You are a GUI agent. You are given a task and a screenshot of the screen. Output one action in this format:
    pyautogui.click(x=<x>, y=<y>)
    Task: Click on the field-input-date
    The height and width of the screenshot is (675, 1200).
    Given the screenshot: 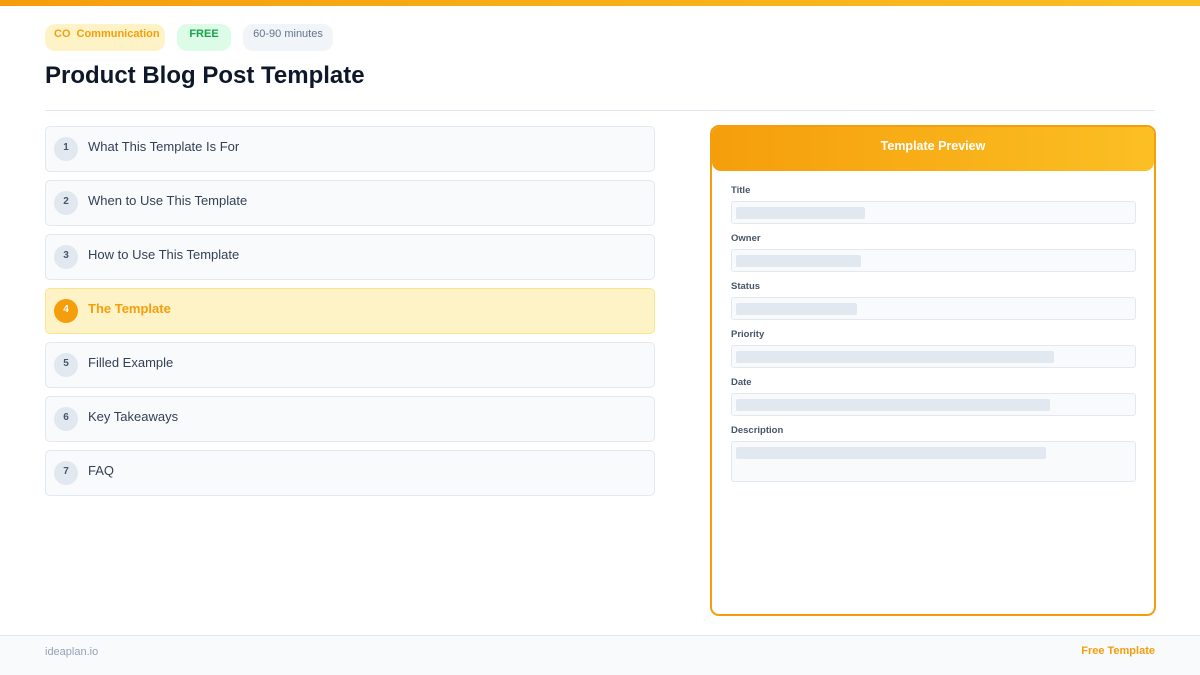 What is the action you would take?
    pyautogui.click(x=933, y=404)
    